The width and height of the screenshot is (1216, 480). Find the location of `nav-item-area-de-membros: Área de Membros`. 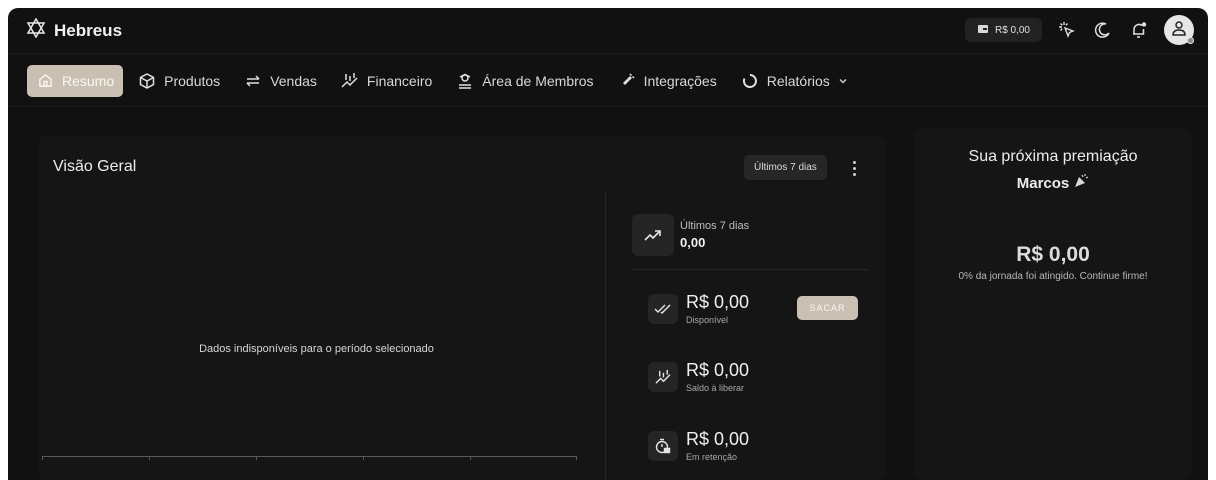

nav-item-area-de-membros: Área de Membros is located at coordinates (524, 81).